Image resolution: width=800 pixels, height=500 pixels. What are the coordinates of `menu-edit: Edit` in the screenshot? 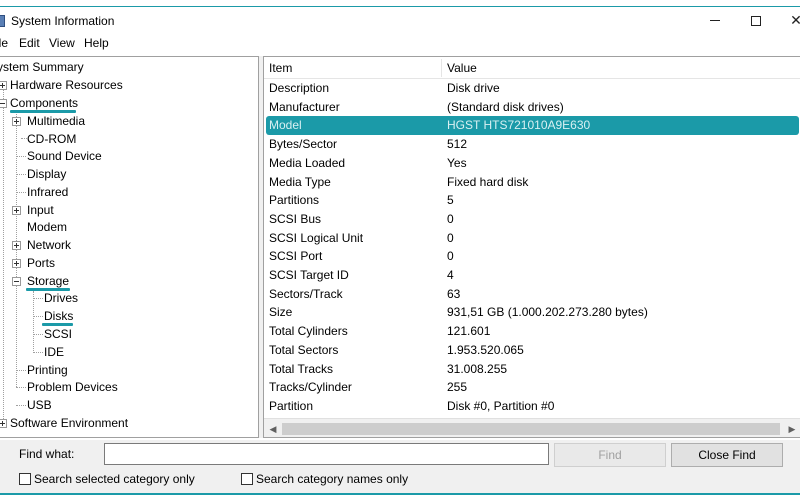 It's located at (29, 43).